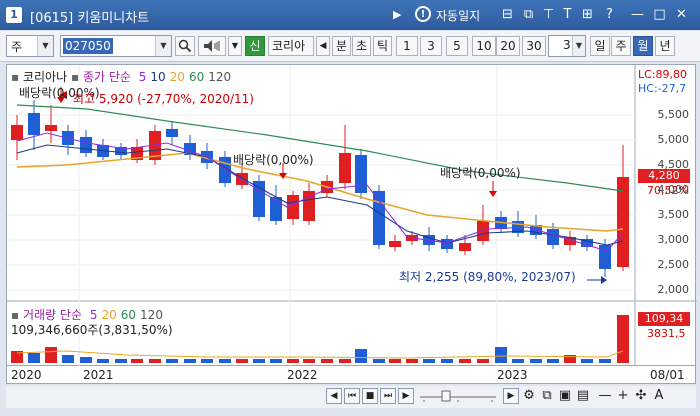 Image resolution: width=700 pixels, height=416 pixels. I want to click on auto-journal-button: 자동일지, so click(458, 15).